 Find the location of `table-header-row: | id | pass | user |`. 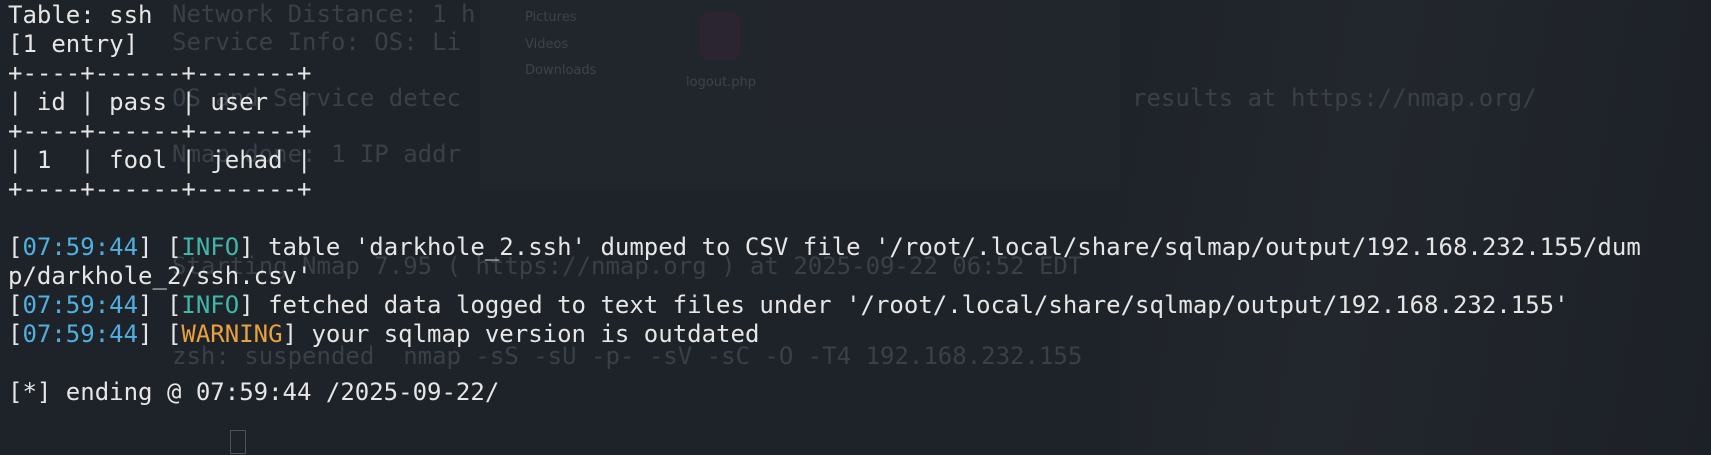

table-header-row: | id | pass | user | is located at coordinates (160, 102).